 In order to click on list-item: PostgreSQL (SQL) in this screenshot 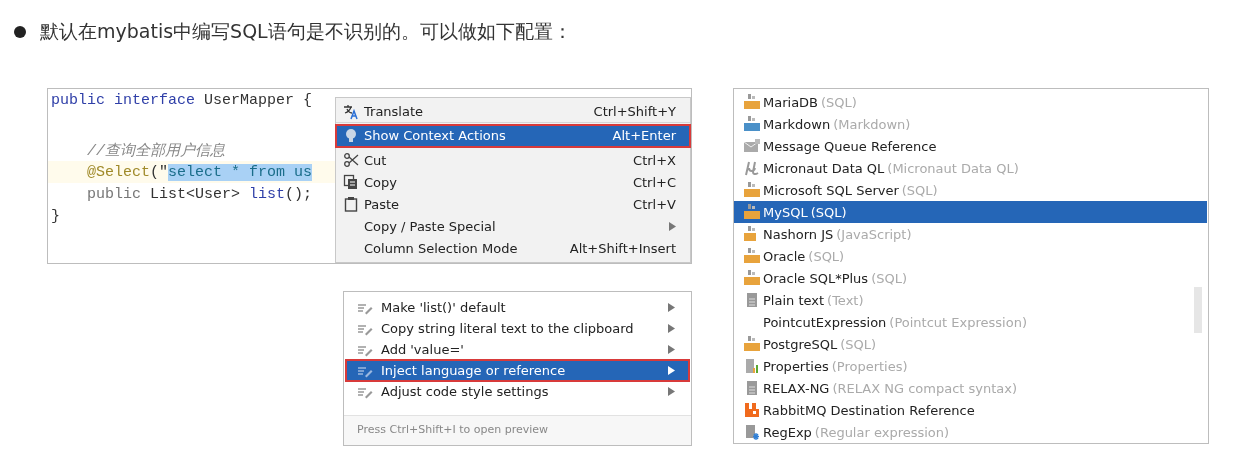, I will do `click(970, 344)`.